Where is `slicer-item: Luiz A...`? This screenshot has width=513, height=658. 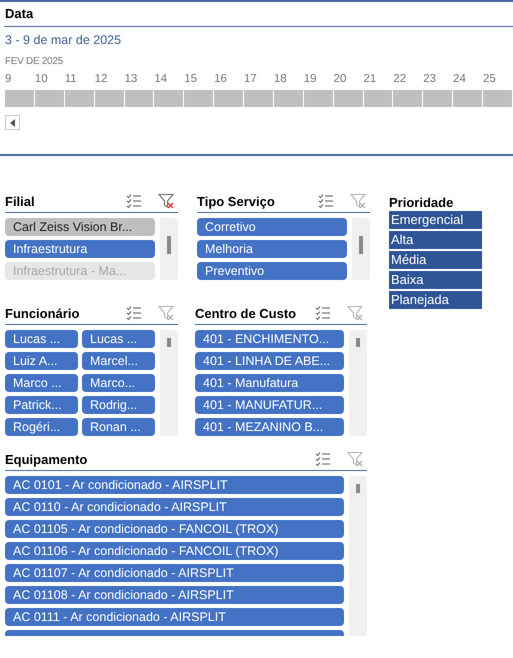
slicer-item: Luiz A... is located at coordinates (41, 361).